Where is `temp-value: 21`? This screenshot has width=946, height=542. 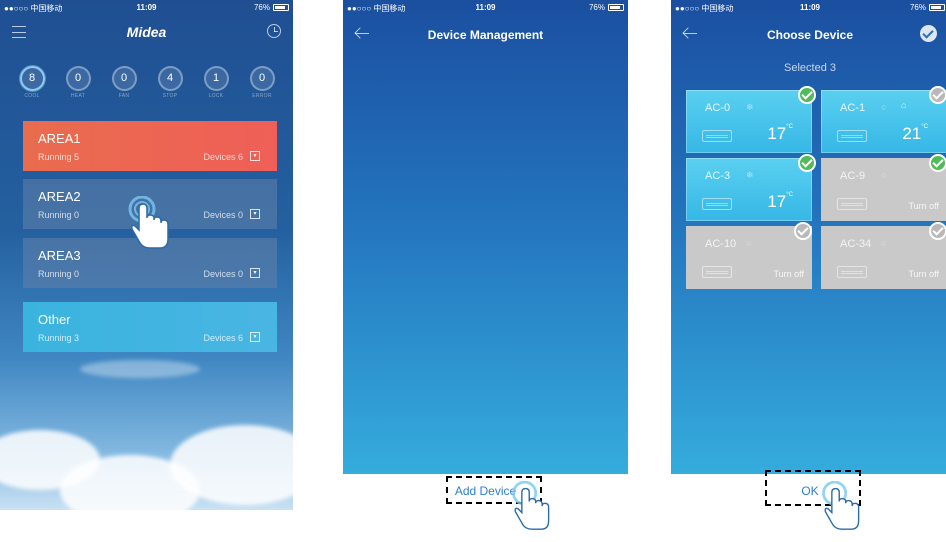 temp-value: 21 is located at coordinates (912, 133).